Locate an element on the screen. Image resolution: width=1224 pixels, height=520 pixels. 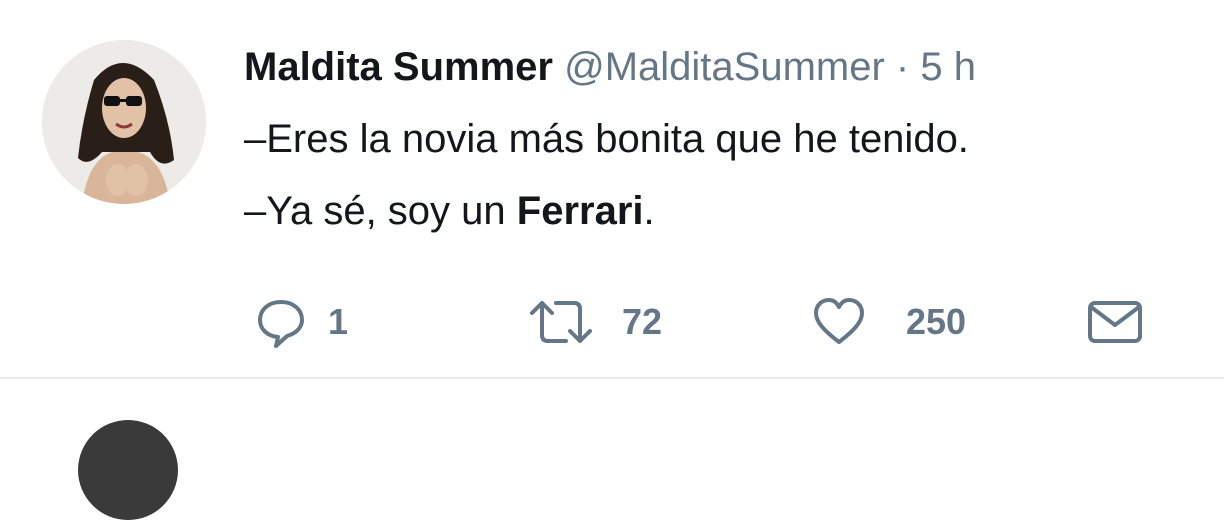
tweet-text-line-2: –Ya sé, soy un Ferrari. is located at coordinates (449, 211).